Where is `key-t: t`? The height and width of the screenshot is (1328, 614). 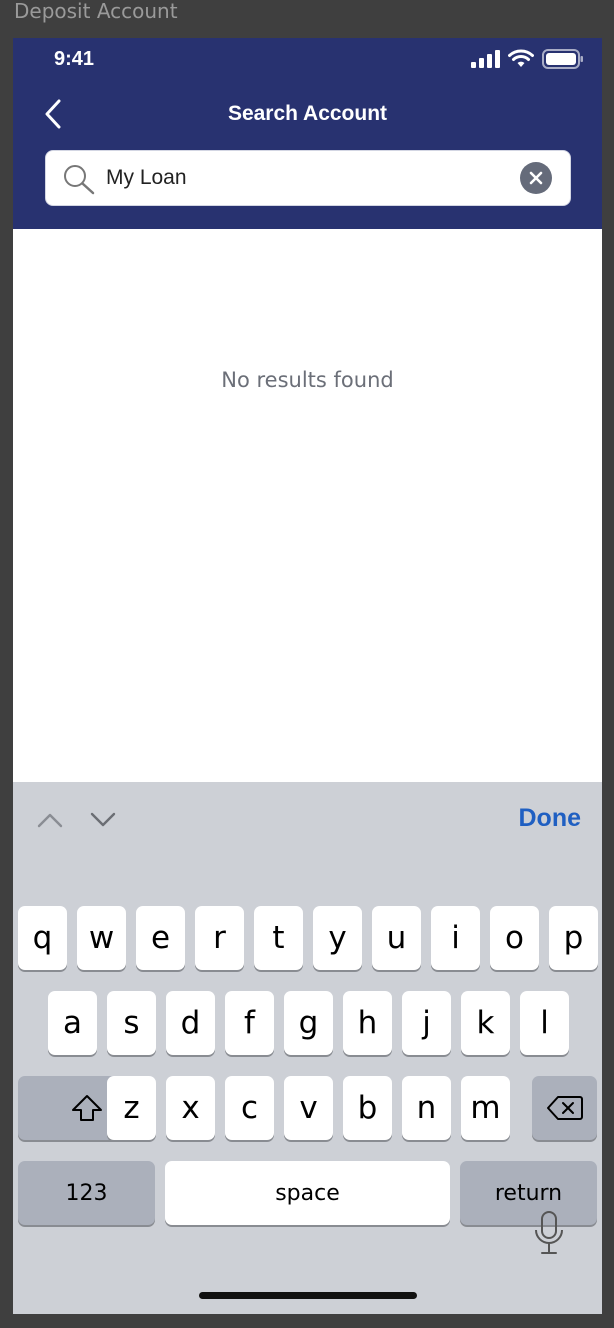
key-t: t is located at coordinates (278, 938).